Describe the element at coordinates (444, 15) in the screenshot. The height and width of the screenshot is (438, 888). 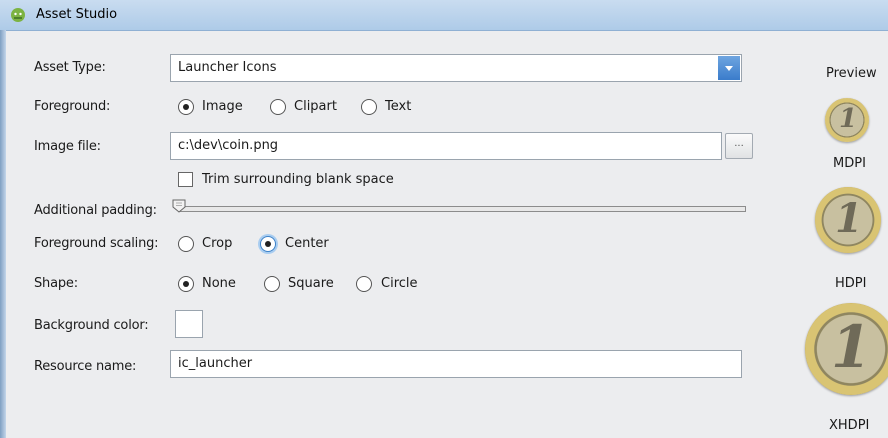
I see `title-bar: Asset Studio` at that location.